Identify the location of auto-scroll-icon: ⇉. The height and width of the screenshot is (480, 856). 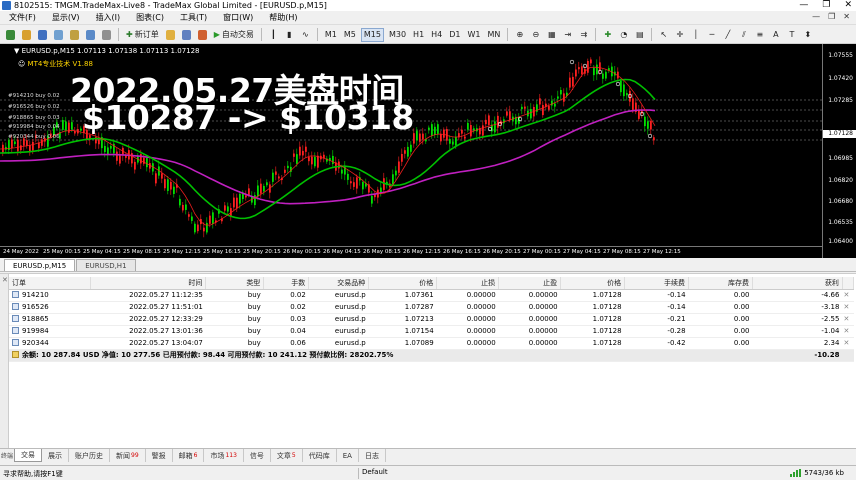
(583, 35).